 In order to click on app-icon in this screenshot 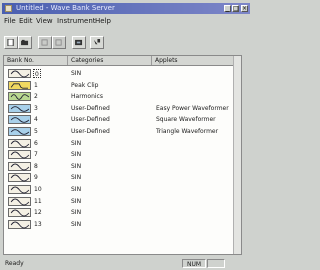, I will do `click(8, 8)`.